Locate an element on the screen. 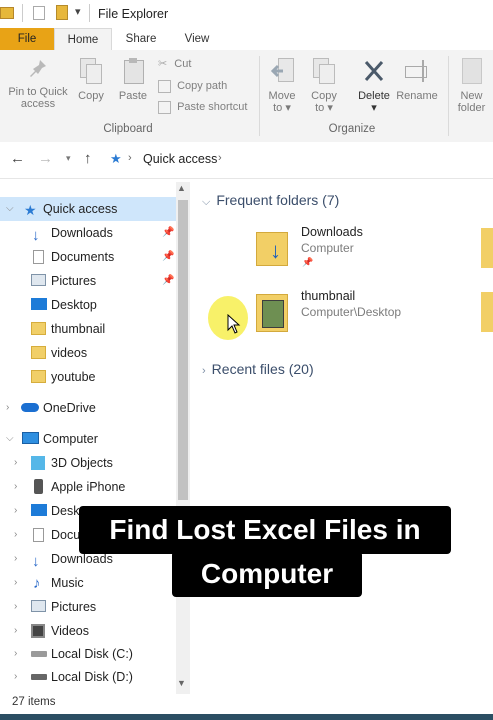 The width and height of the screenshot is (493, 720). delete-button: Delete ▾ is located at coordinates (374, 86).